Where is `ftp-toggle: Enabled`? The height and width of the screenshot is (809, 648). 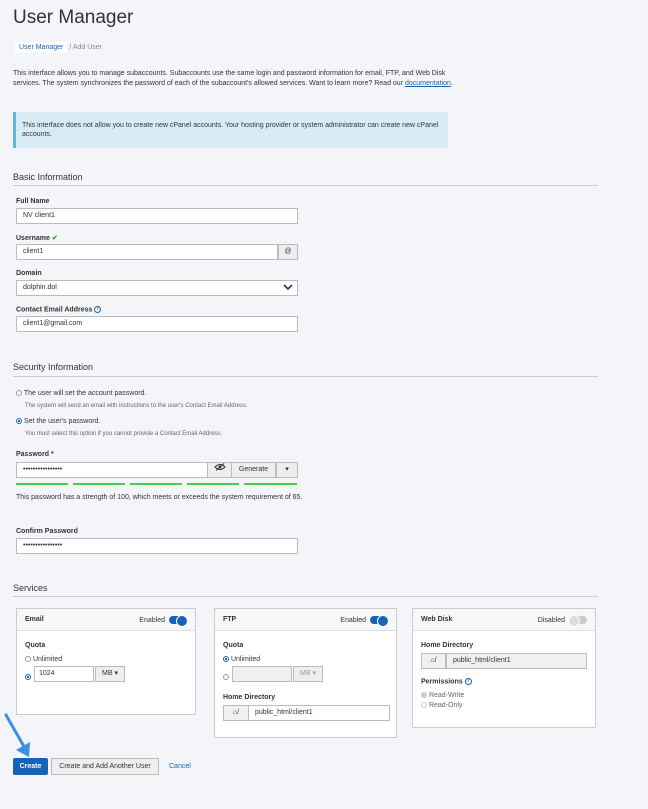 ftp-toggle: Enabled is located at coordinates (364, 621).